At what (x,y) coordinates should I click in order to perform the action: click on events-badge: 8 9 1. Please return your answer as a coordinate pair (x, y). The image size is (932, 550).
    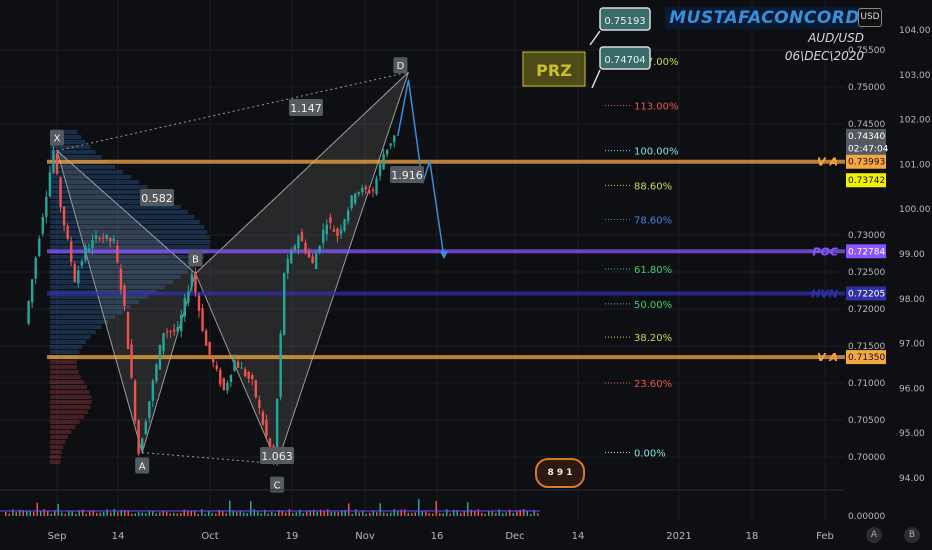
    Looking at the image, I should click on (560, 473).